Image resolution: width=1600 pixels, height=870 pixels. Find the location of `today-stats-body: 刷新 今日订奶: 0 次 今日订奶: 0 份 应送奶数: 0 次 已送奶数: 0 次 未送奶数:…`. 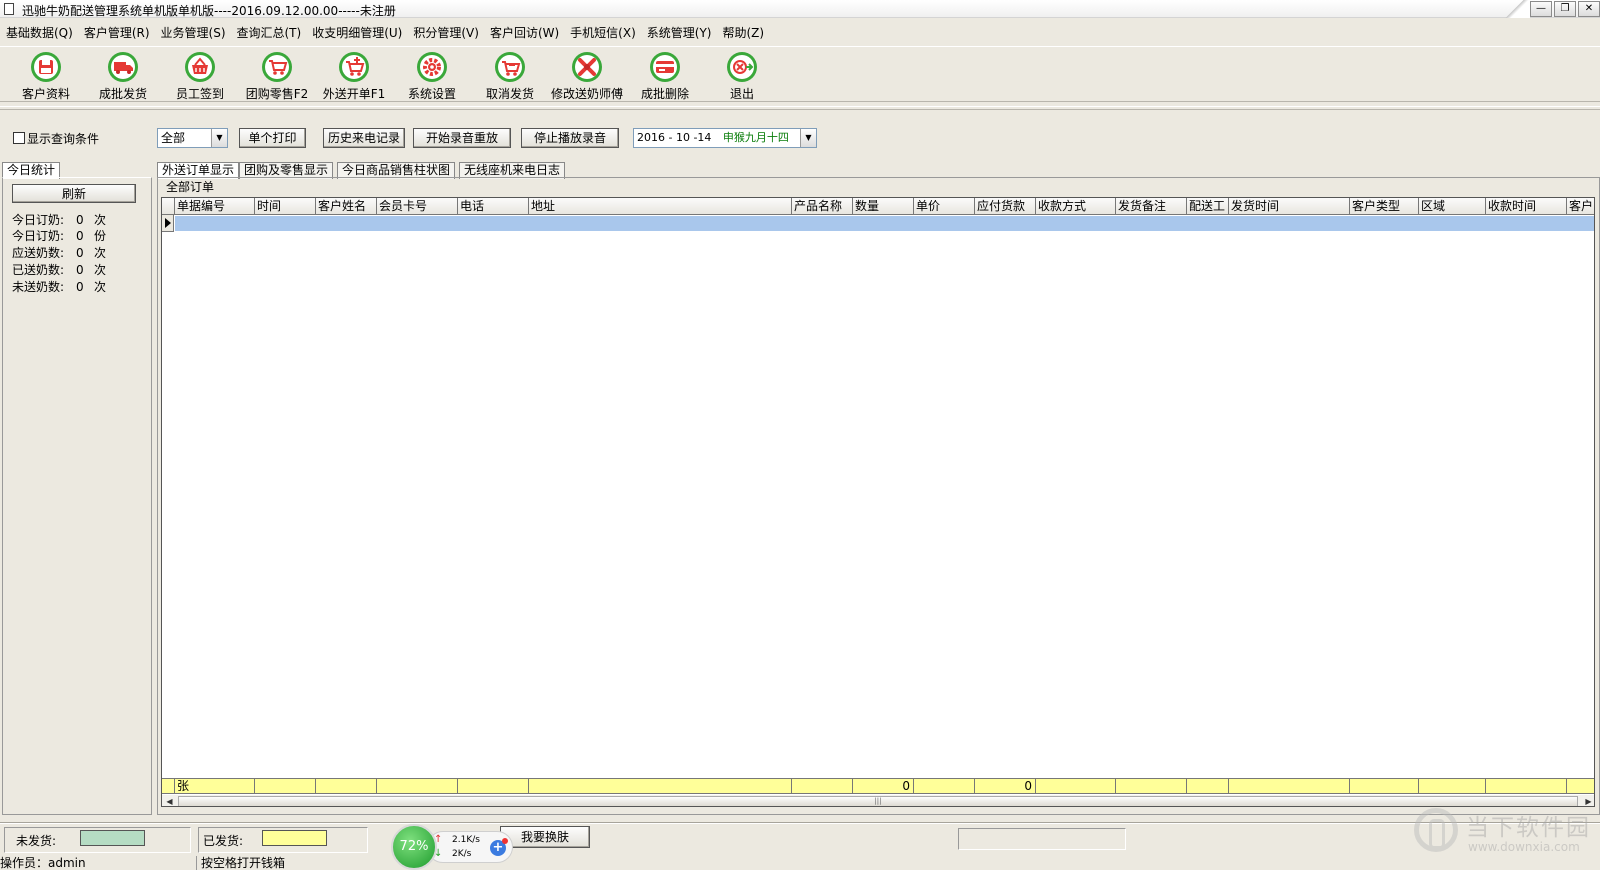

today-stats-body: 刷新 今日订奶: 0 次 今日订奶: 0 份 应送奶数: 0 次 已送奶数: 0 次 未送奶数:… is located at coordinates (77, 496).